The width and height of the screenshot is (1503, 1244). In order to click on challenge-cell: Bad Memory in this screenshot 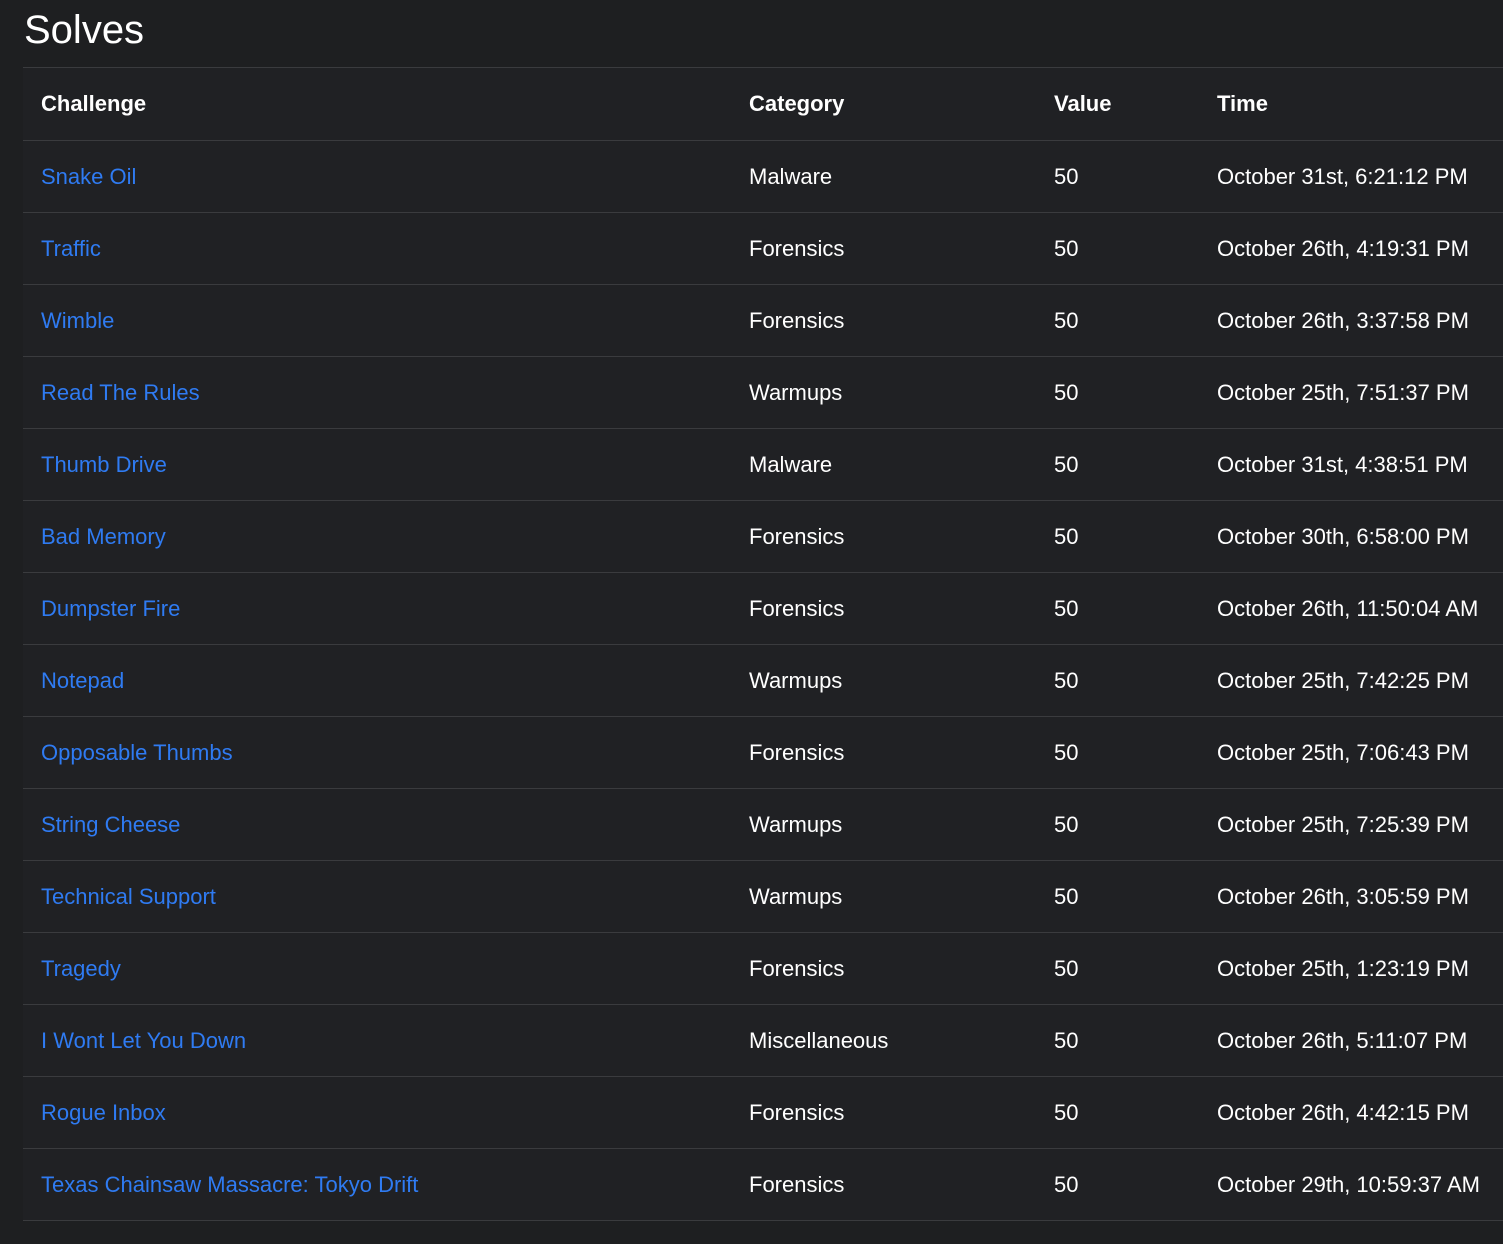, I will do `click(377, 537)`.